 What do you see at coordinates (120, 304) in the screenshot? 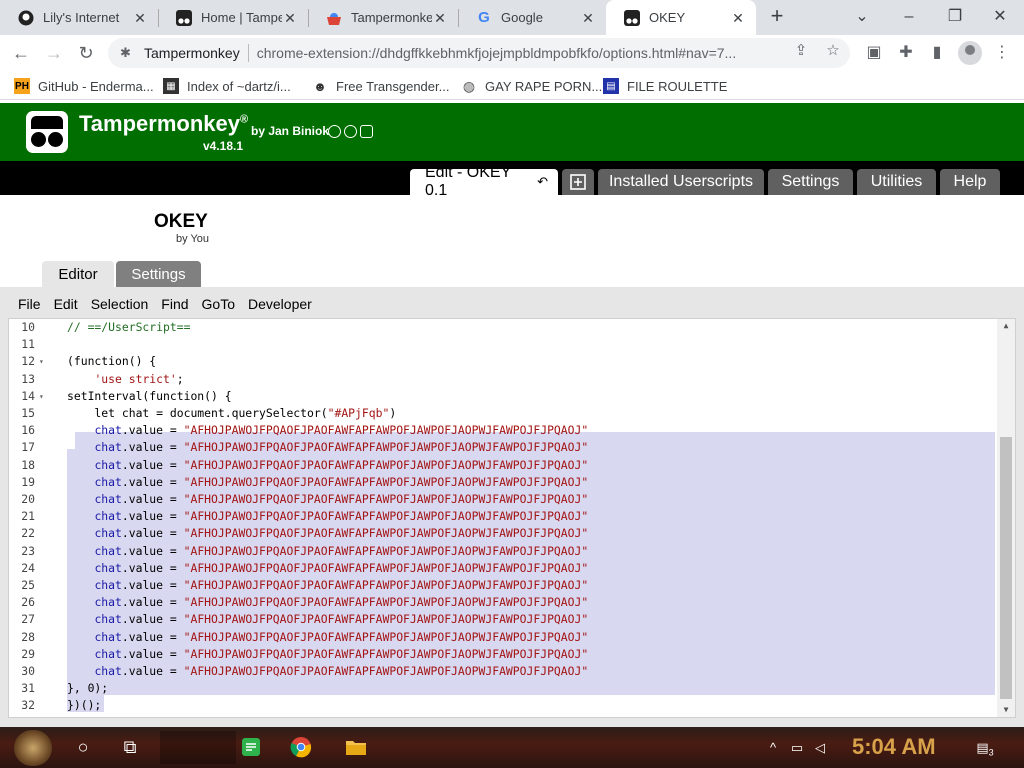
I see `menu-selection: Selection` at bounding box center [120, 304].